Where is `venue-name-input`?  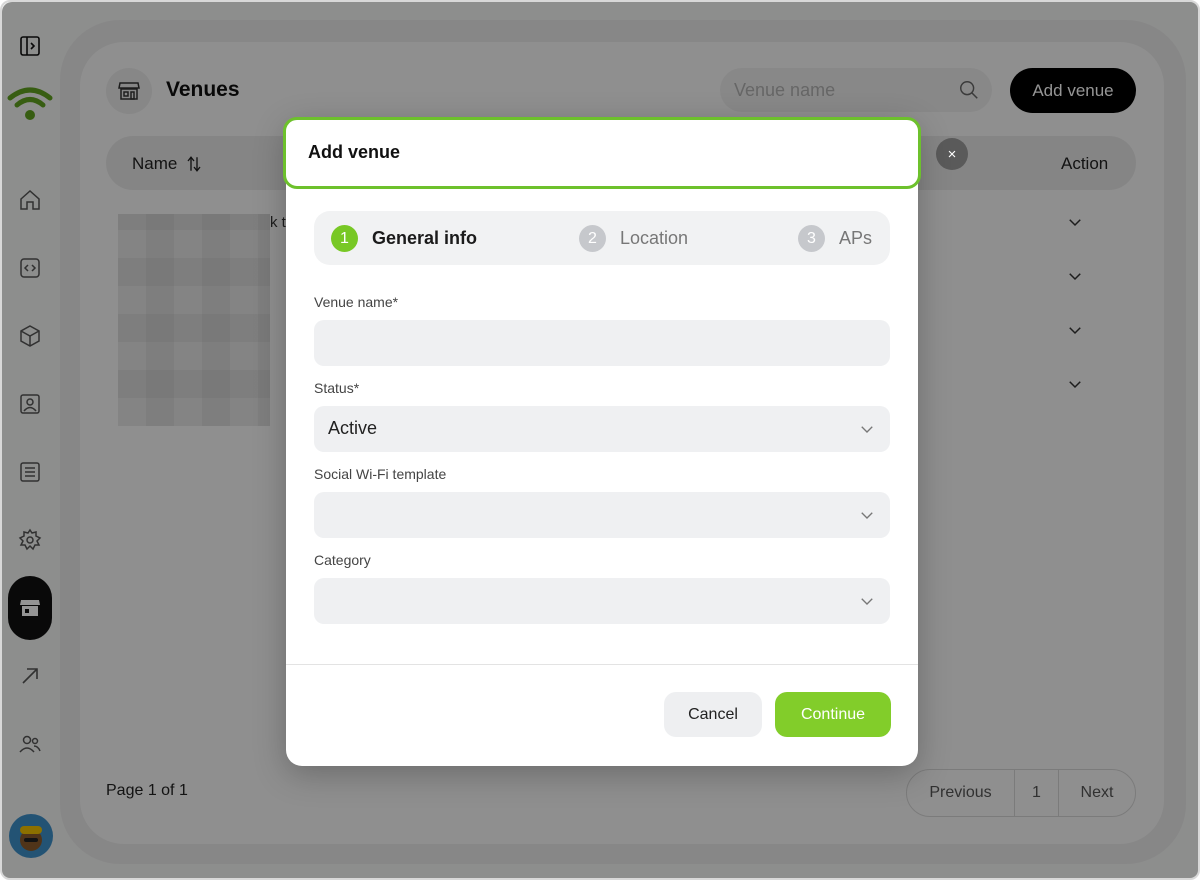
venue-name-input is located at coordinates (602, 343).